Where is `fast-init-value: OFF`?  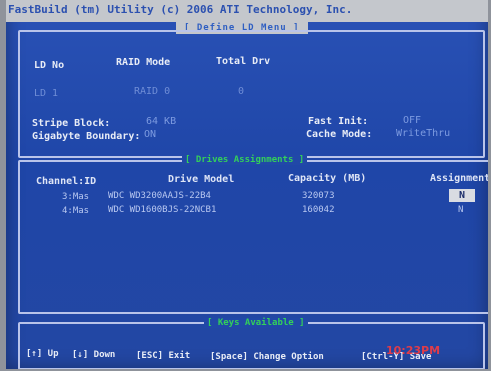 fast-init-value: OFF is located at coordinates (412, 120).